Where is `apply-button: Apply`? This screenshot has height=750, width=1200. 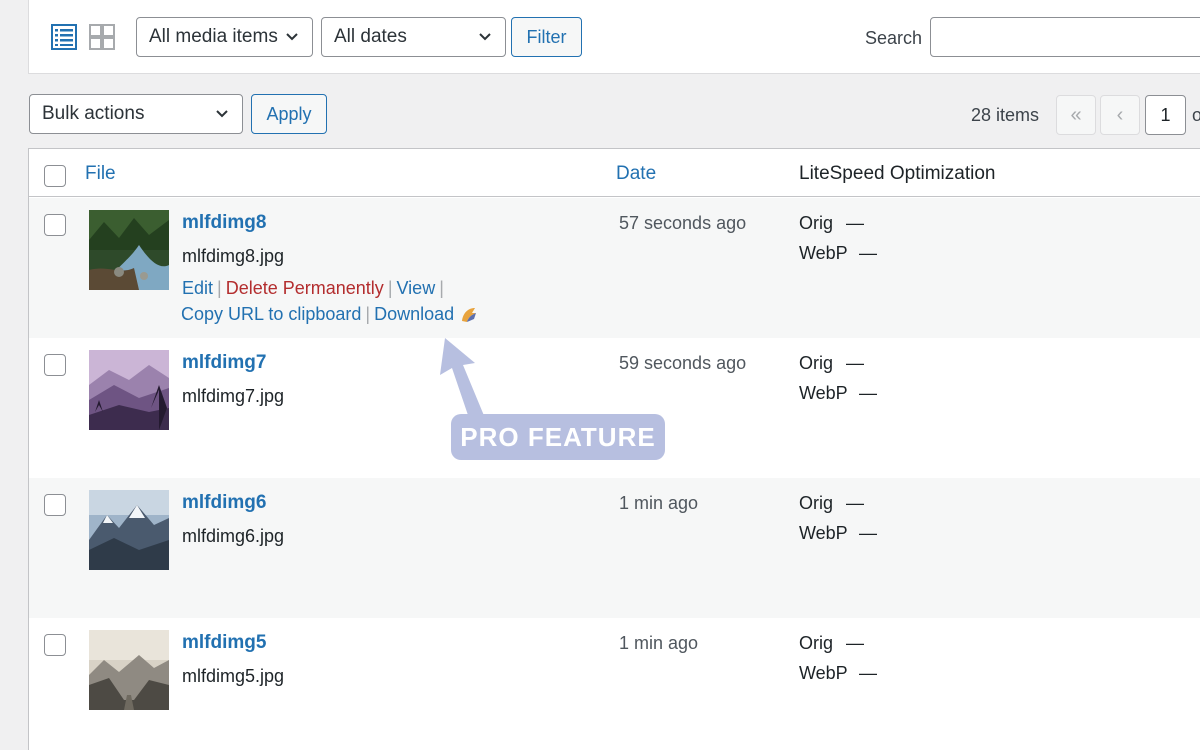 apply-button: Apply is located at coordinates (289, 114).